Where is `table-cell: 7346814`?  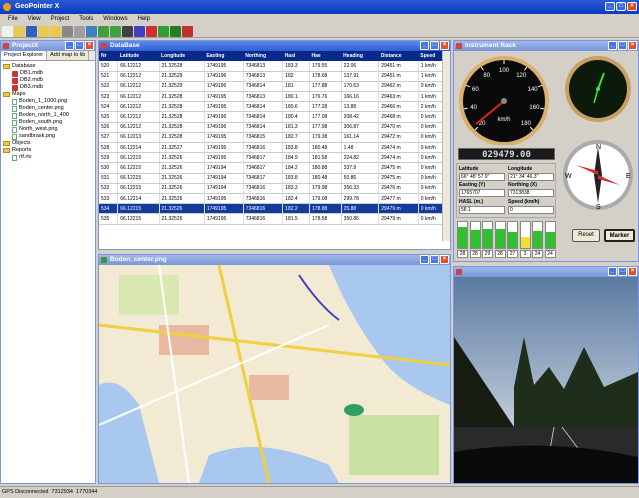 table-cell: 7346814 is located at coordinates (263, 107).